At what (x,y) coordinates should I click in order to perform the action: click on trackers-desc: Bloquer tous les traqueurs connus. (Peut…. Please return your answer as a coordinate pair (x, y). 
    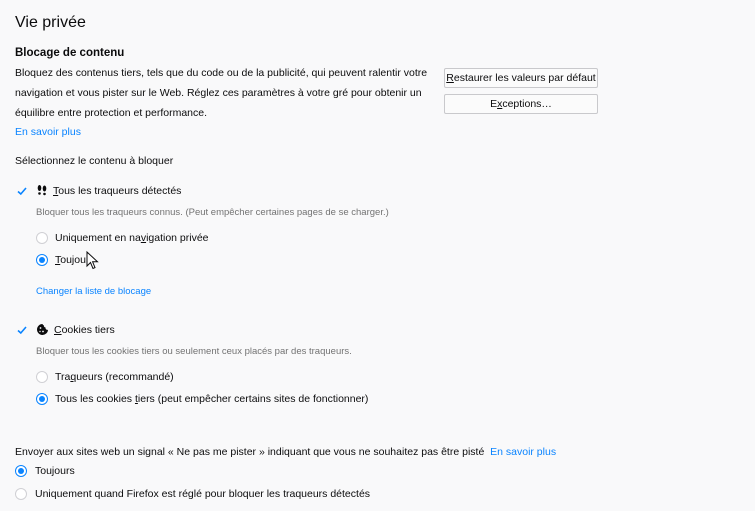
    Looking at the image, I should click on (212, 212).